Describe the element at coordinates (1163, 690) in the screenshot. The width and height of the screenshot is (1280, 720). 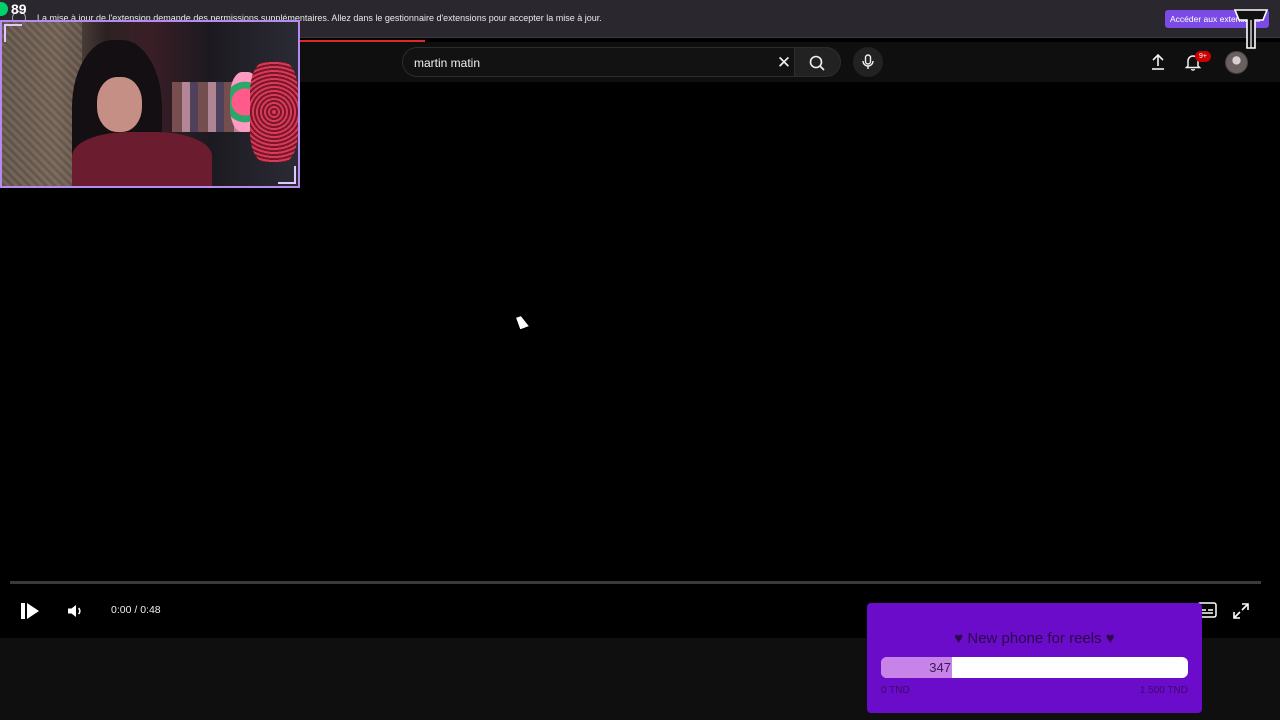
I see `goal-max-label: 1 500 TND` at that location.